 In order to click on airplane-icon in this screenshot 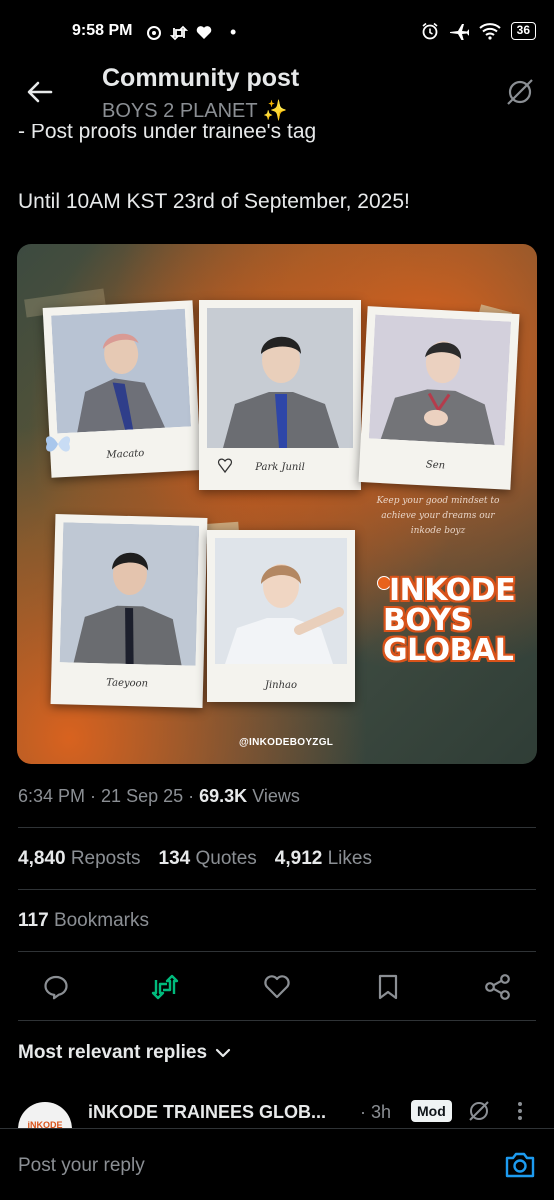, I will do `click(459, 32)`.